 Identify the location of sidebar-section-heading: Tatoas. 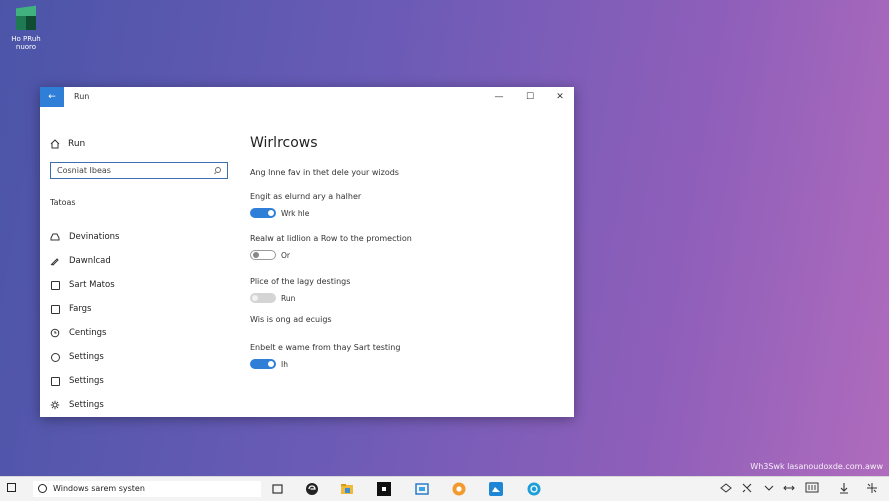
(63, 202).